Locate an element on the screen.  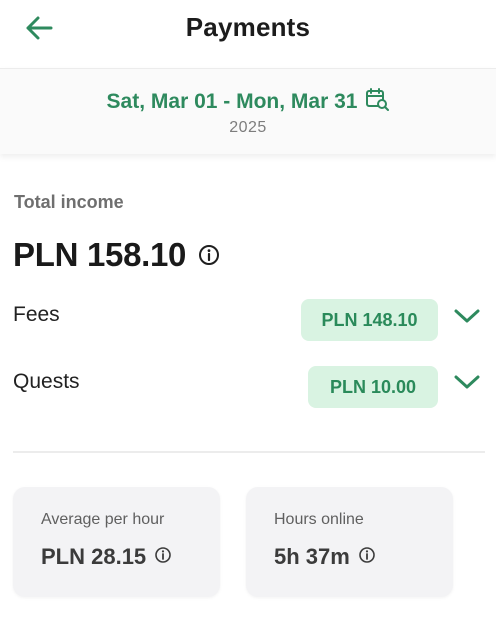
date-range-selector: Sat, Mar 01 - Mon, Mar 31 is located at coordinates (248, 101).